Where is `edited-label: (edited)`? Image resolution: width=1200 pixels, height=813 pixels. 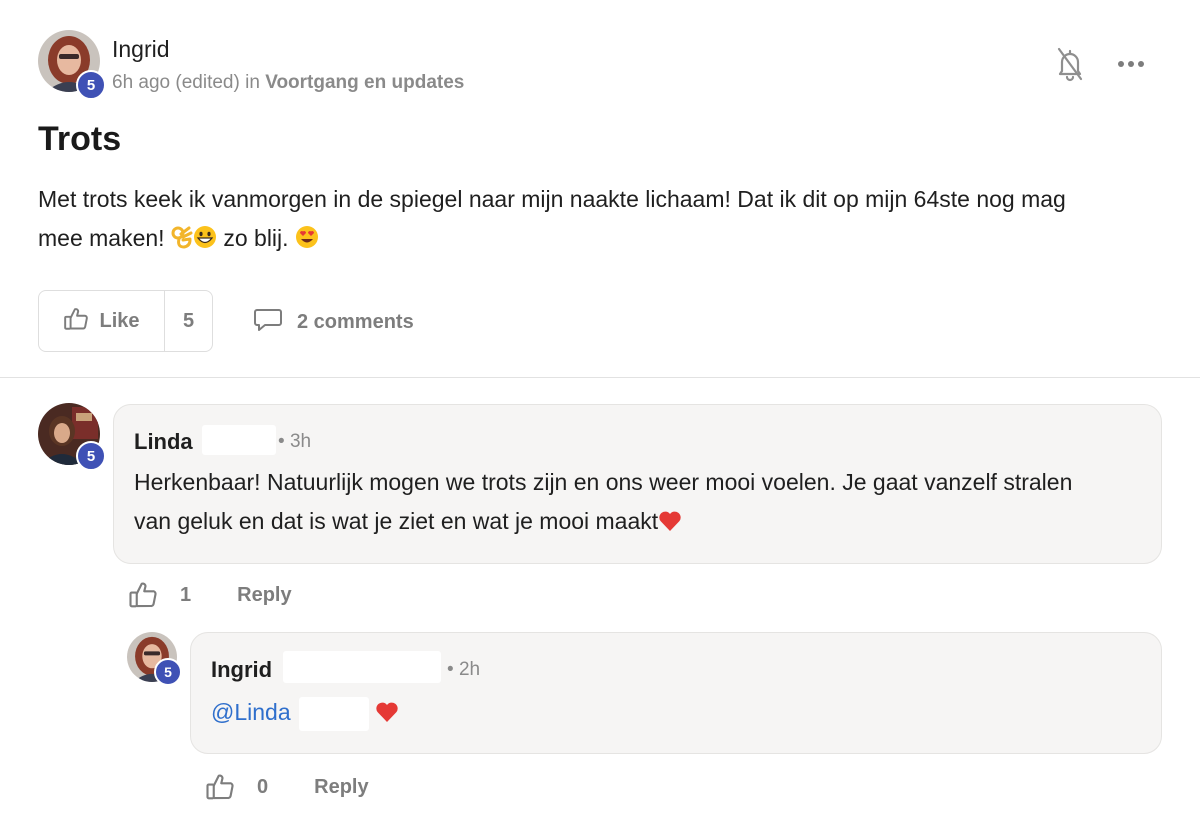 edited-label: (edited) is located at coordinates (207, 82).